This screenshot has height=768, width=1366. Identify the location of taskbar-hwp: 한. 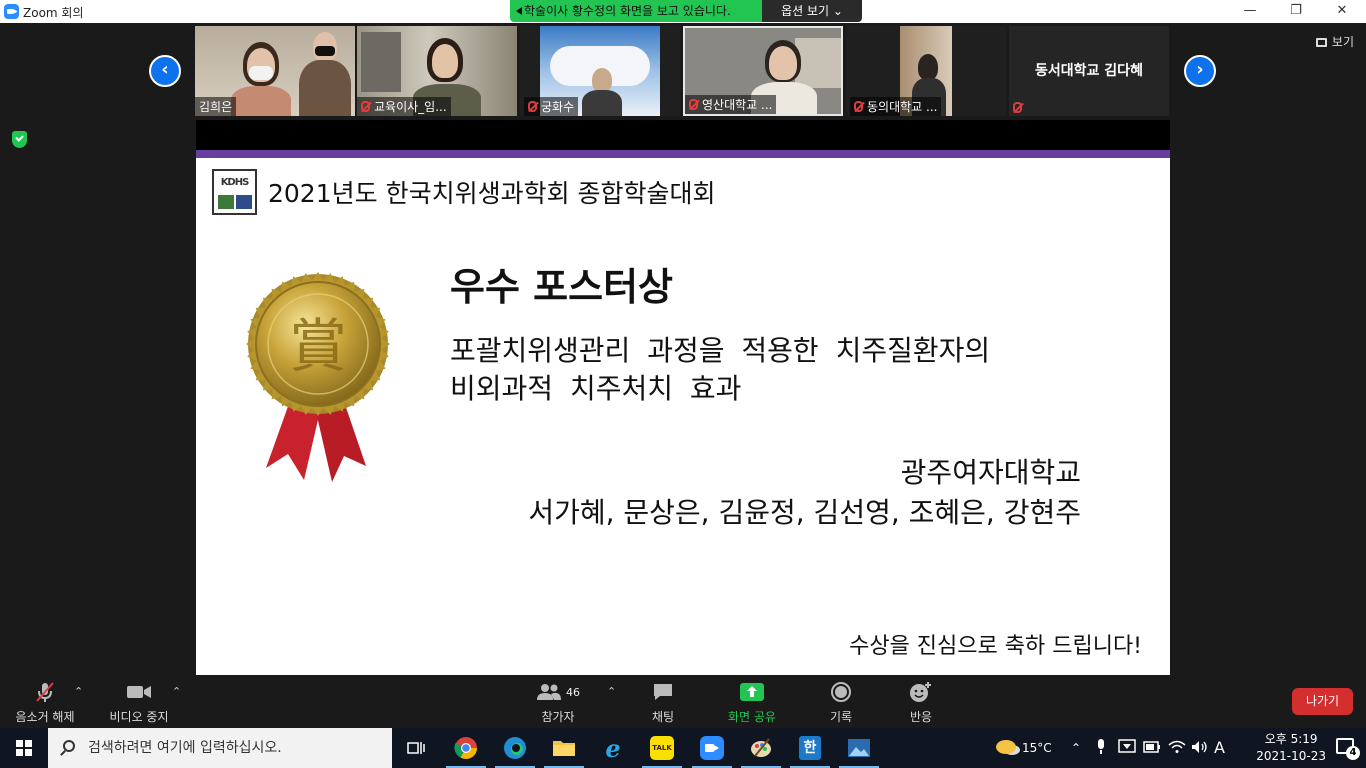
(810, 748).